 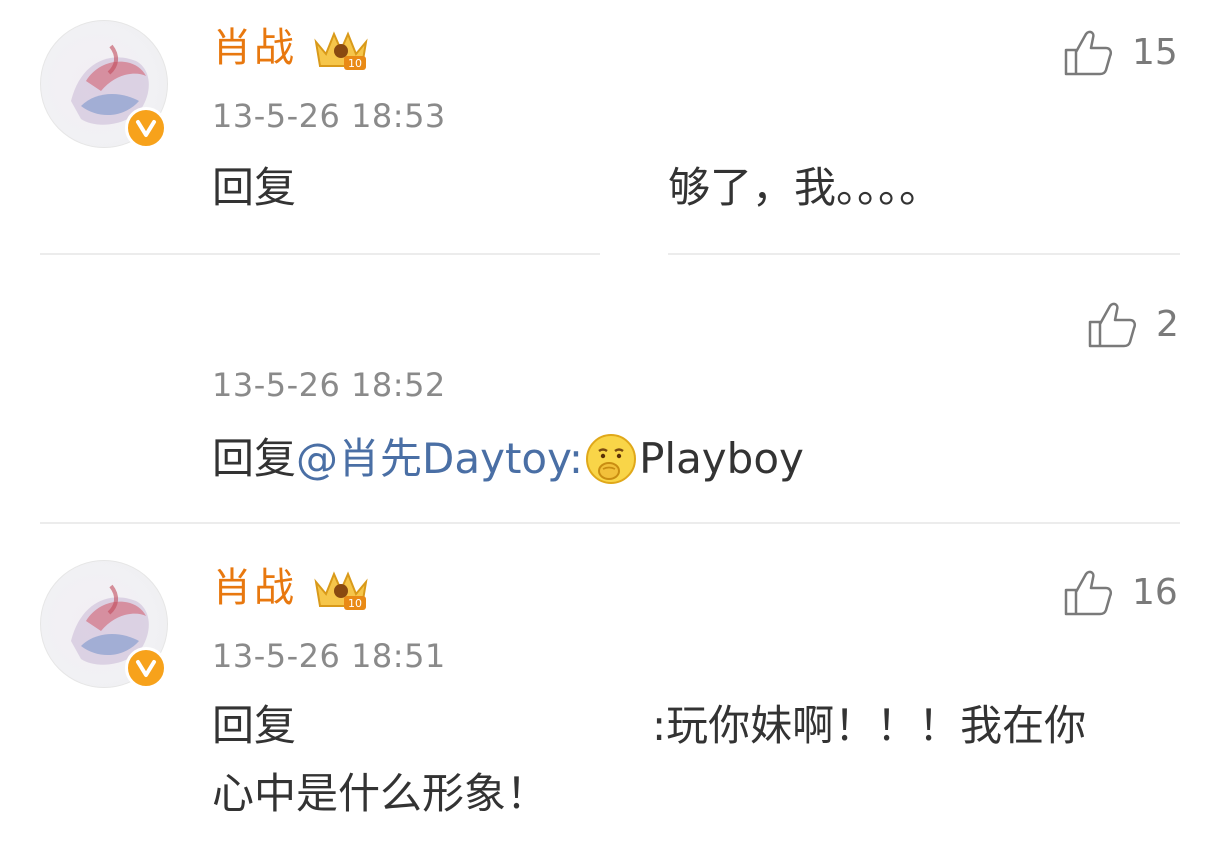 I want to click on like-button: 16, so click(x=1122, y=593).